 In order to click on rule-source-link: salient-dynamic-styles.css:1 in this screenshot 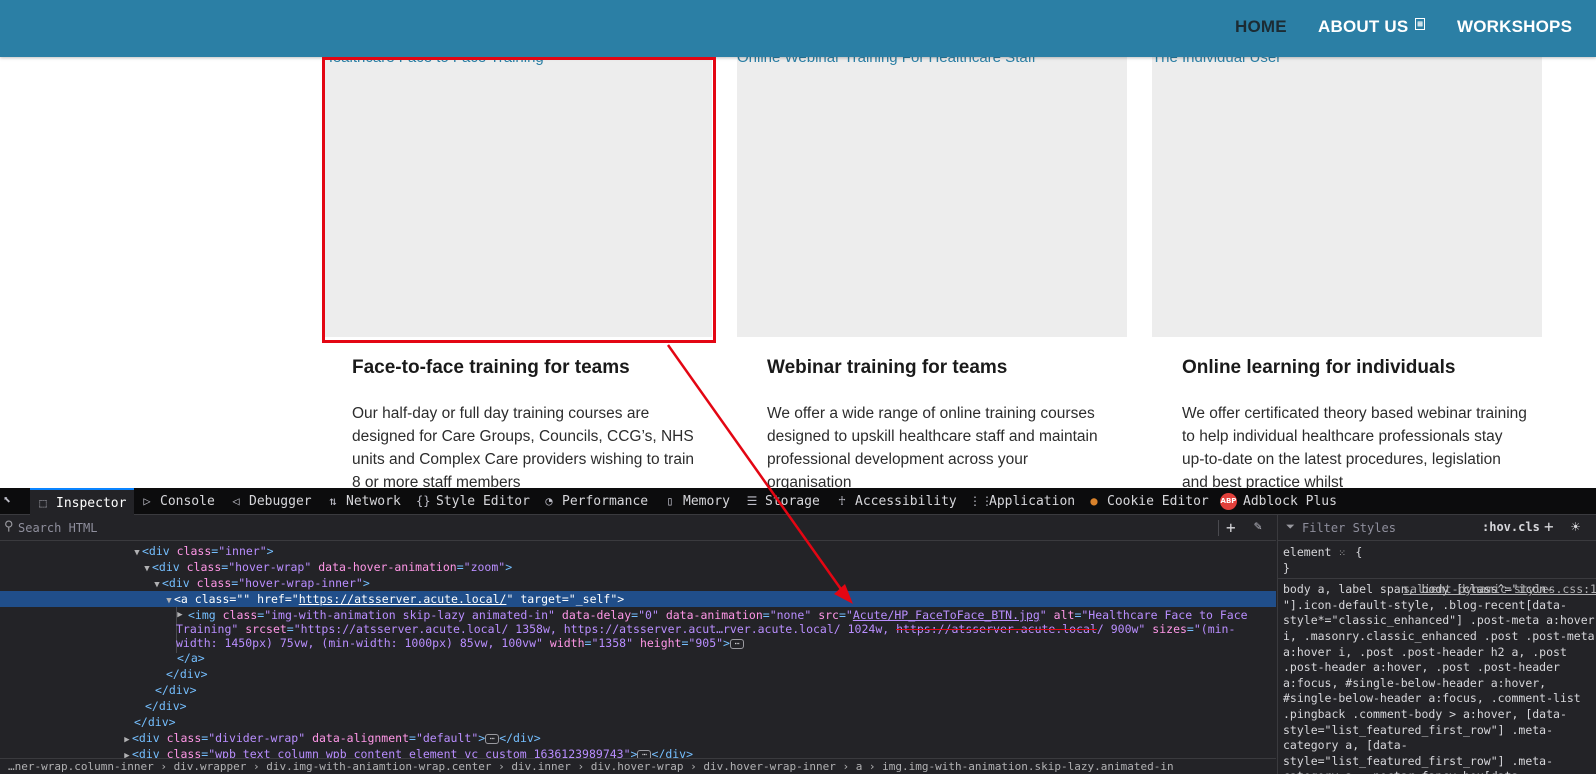, I will do `click(1499, 590)`.